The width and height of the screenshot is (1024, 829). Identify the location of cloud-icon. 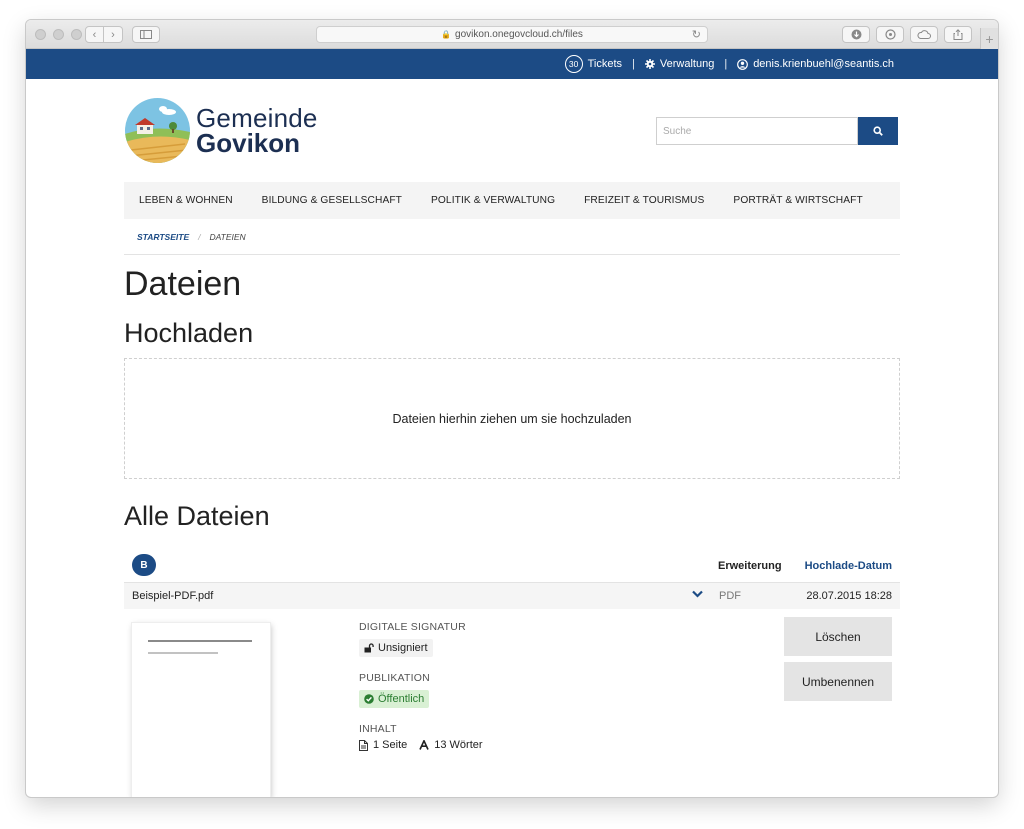
(924, 34).